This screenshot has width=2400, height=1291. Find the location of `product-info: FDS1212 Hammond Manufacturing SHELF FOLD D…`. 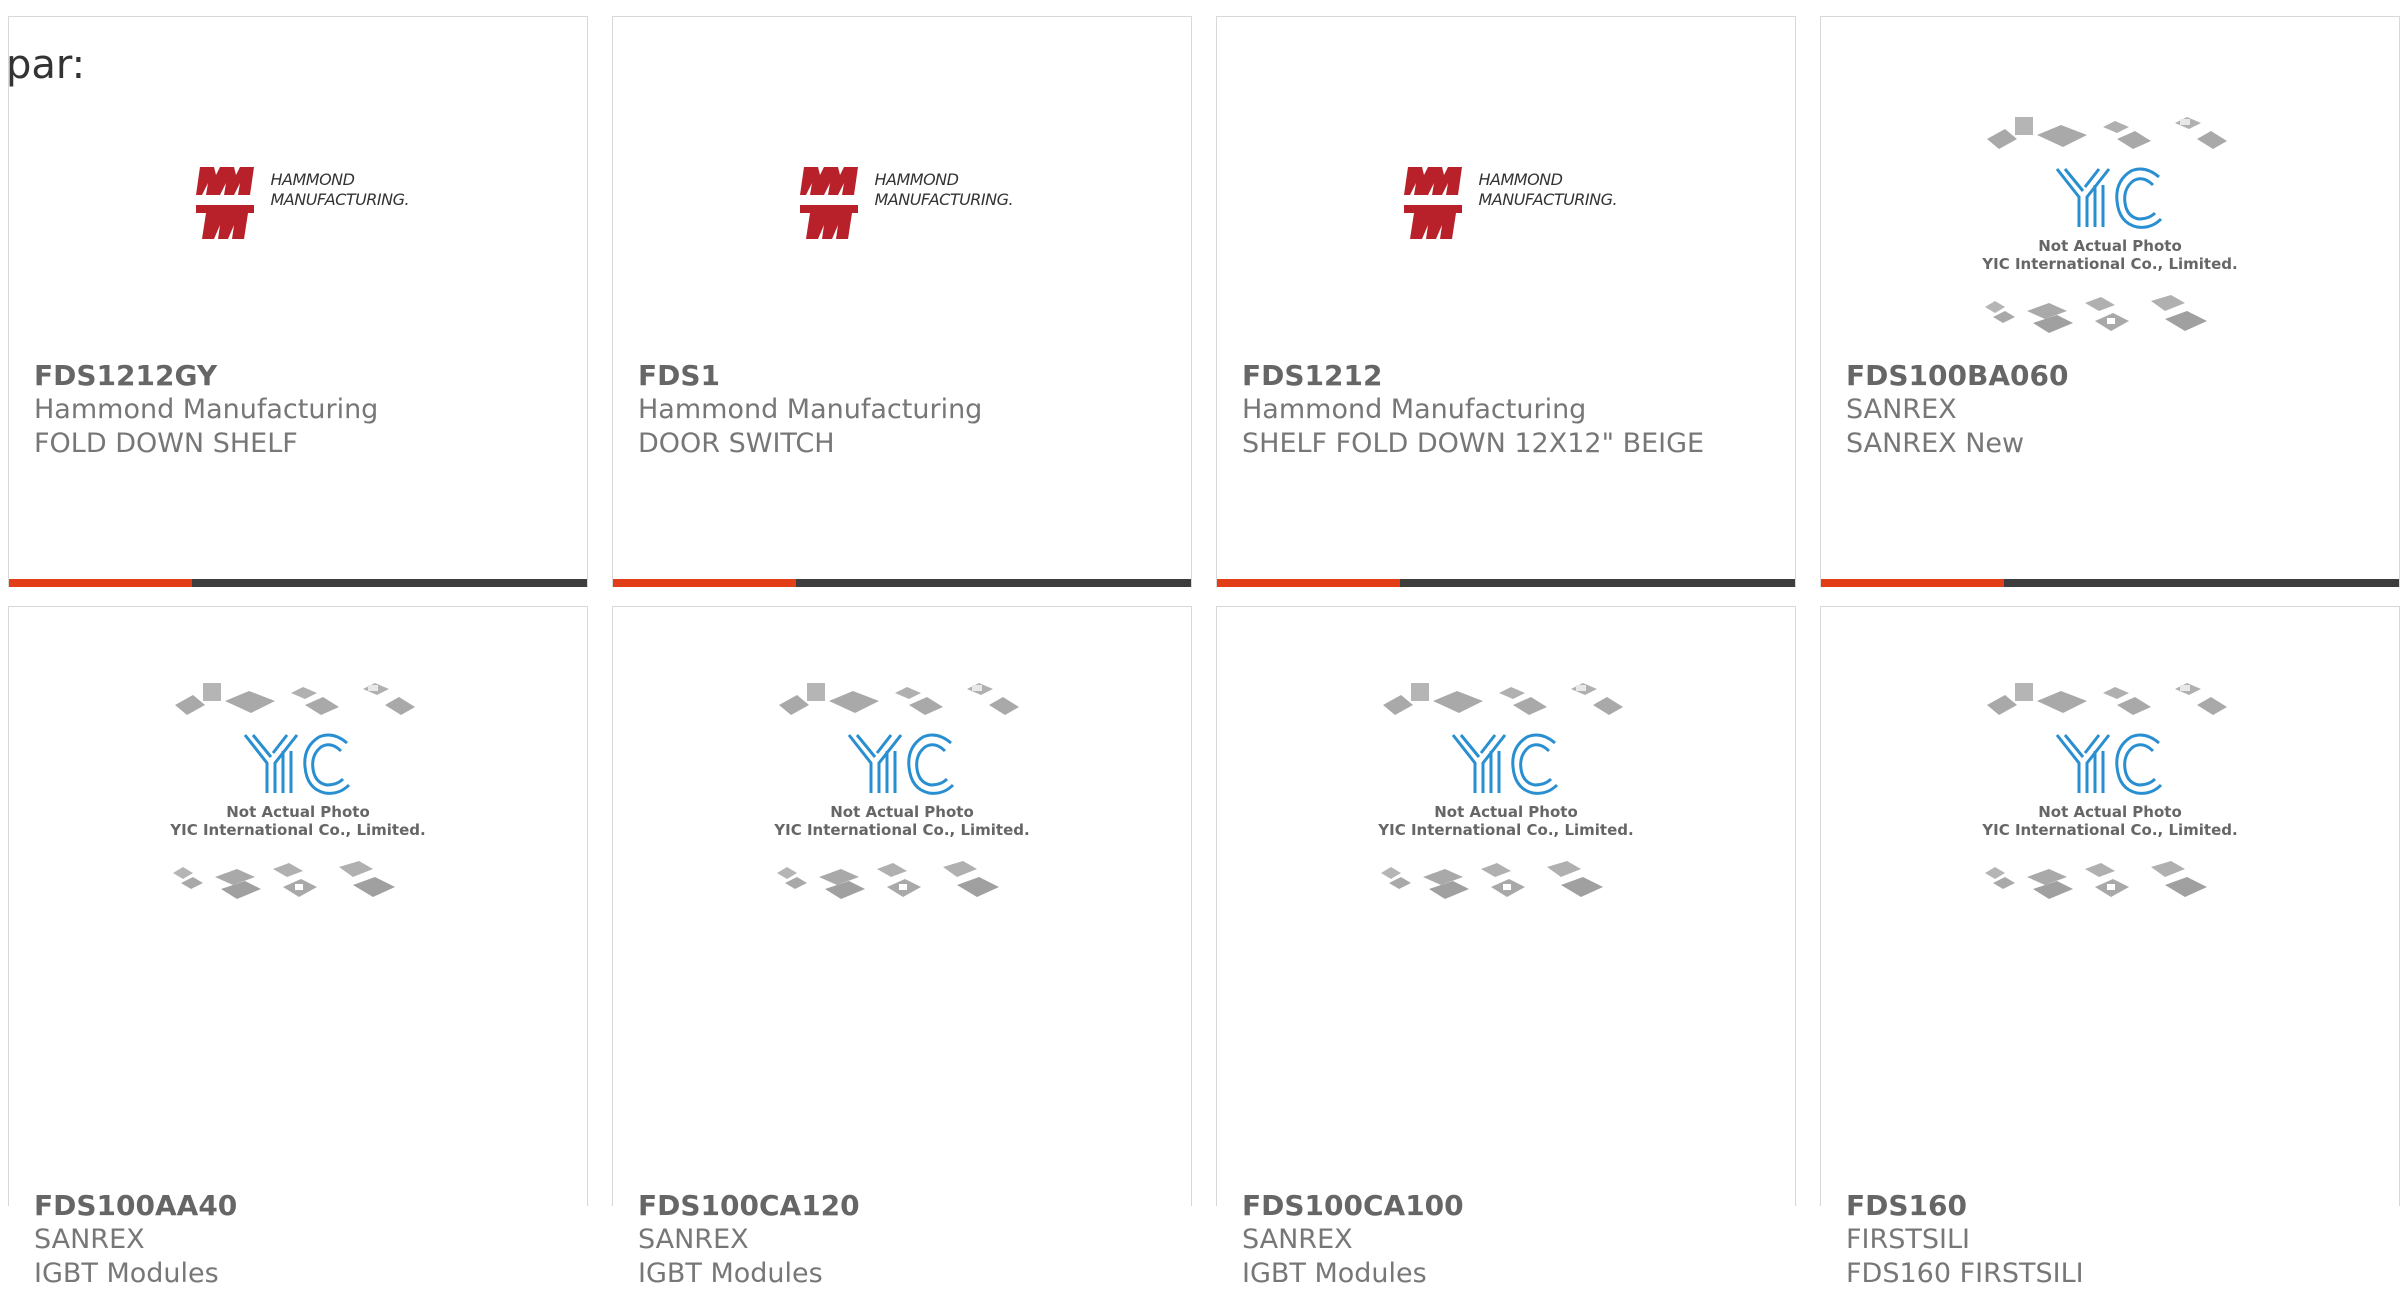

product-info: FDS1212 Hammond Manufacturing SHELF FOLD D… is located at coordinates (1508, 410).